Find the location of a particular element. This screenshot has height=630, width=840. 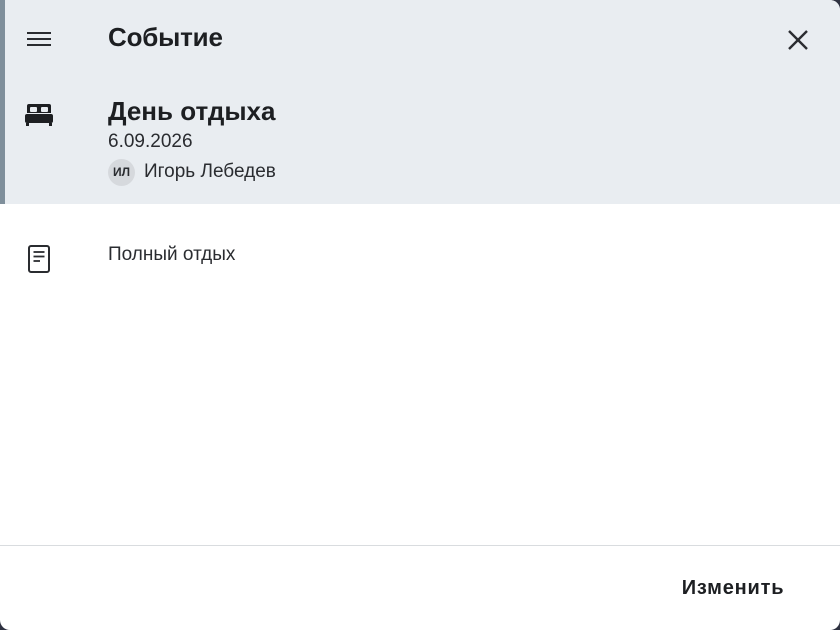

note-icon is located at coordinates (39, 259).